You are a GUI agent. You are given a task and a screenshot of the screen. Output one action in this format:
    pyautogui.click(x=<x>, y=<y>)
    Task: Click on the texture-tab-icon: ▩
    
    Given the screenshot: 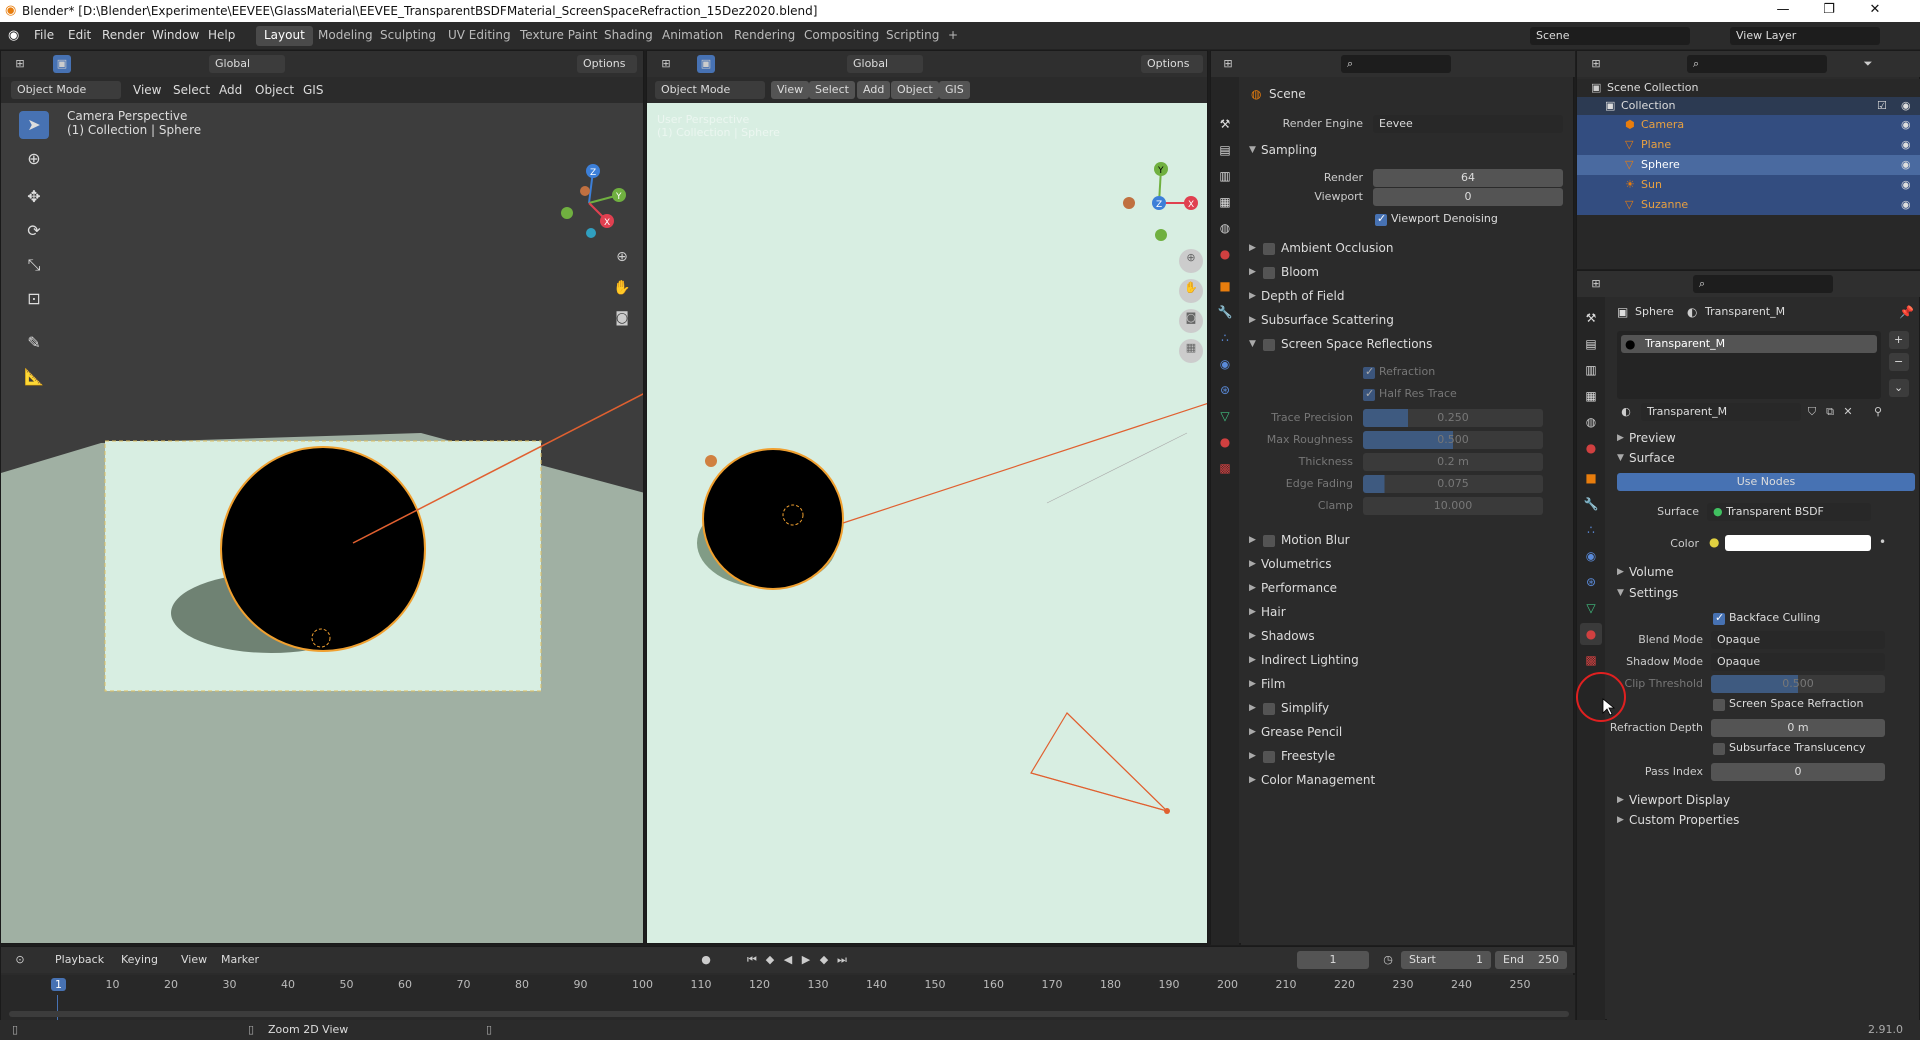 What is the action you would take?
    pyautogui.click(x=1225, y=468)
    